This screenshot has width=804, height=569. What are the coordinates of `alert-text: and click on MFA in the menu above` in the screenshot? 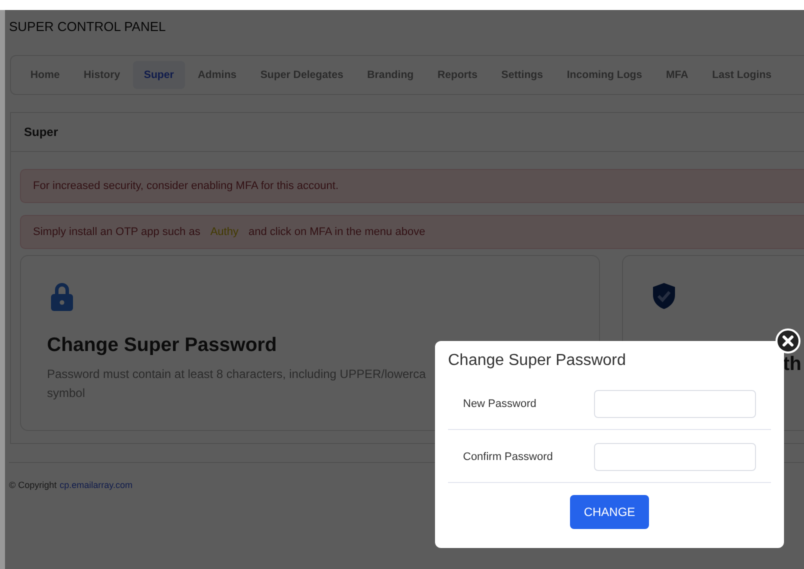 It's located at (337, 232).